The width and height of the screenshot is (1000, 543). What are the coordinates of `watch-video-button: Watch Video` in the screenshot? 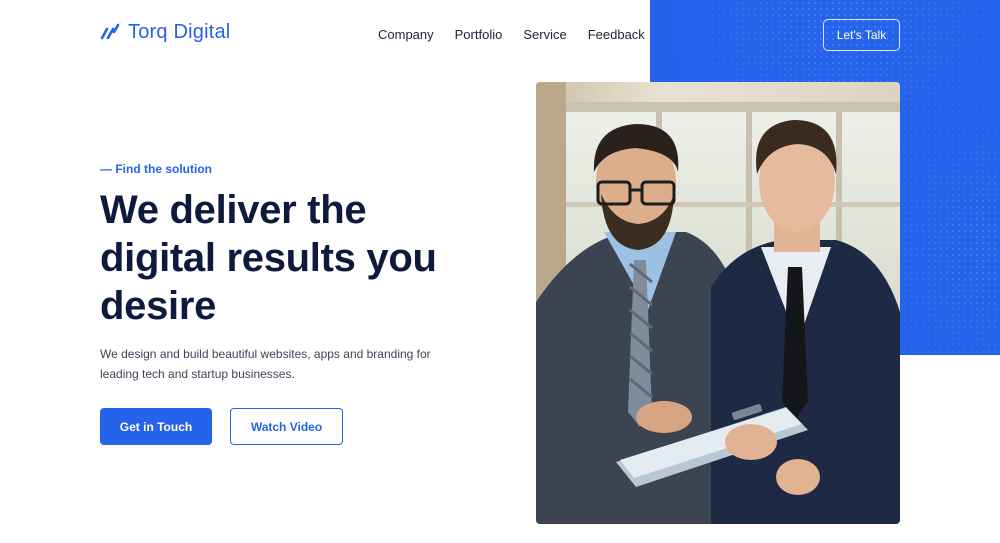 It's located at (286, 426).